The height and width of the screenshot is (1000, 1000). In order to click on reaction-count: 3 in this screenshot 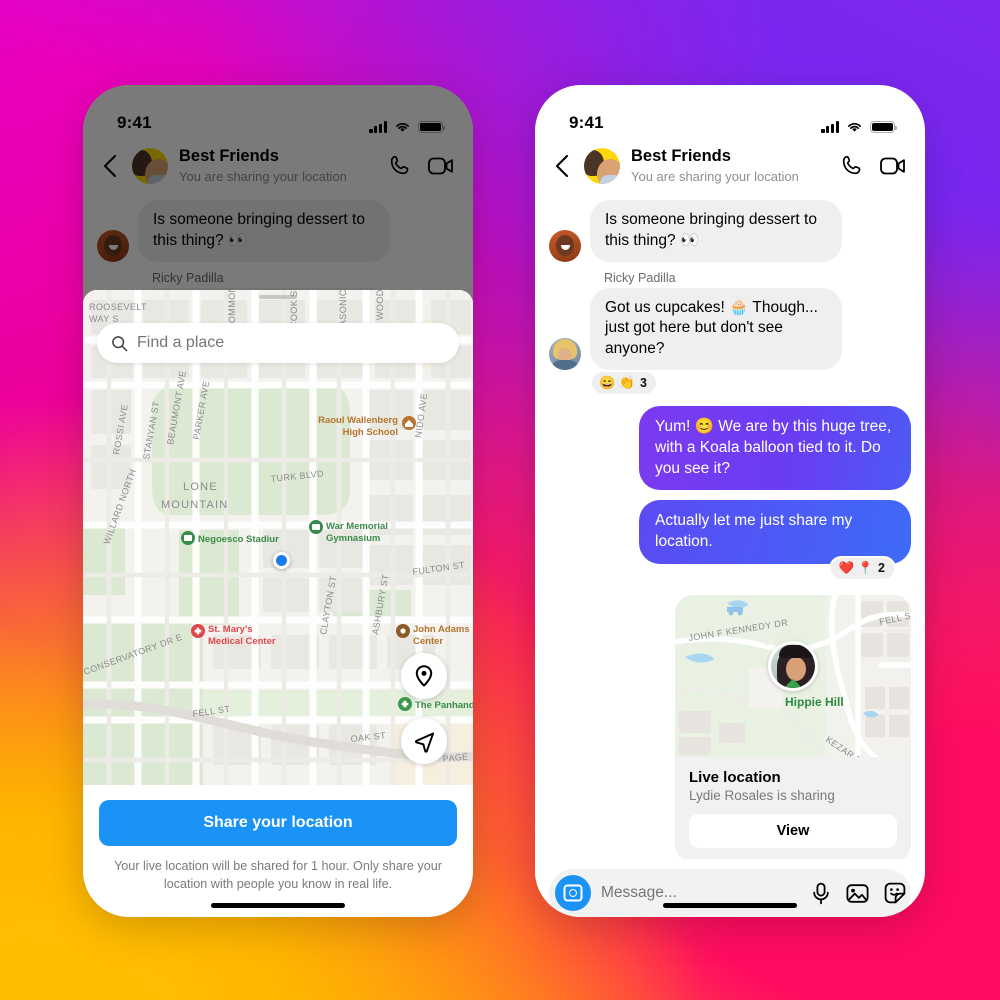, I will do `click(643, 383)`.